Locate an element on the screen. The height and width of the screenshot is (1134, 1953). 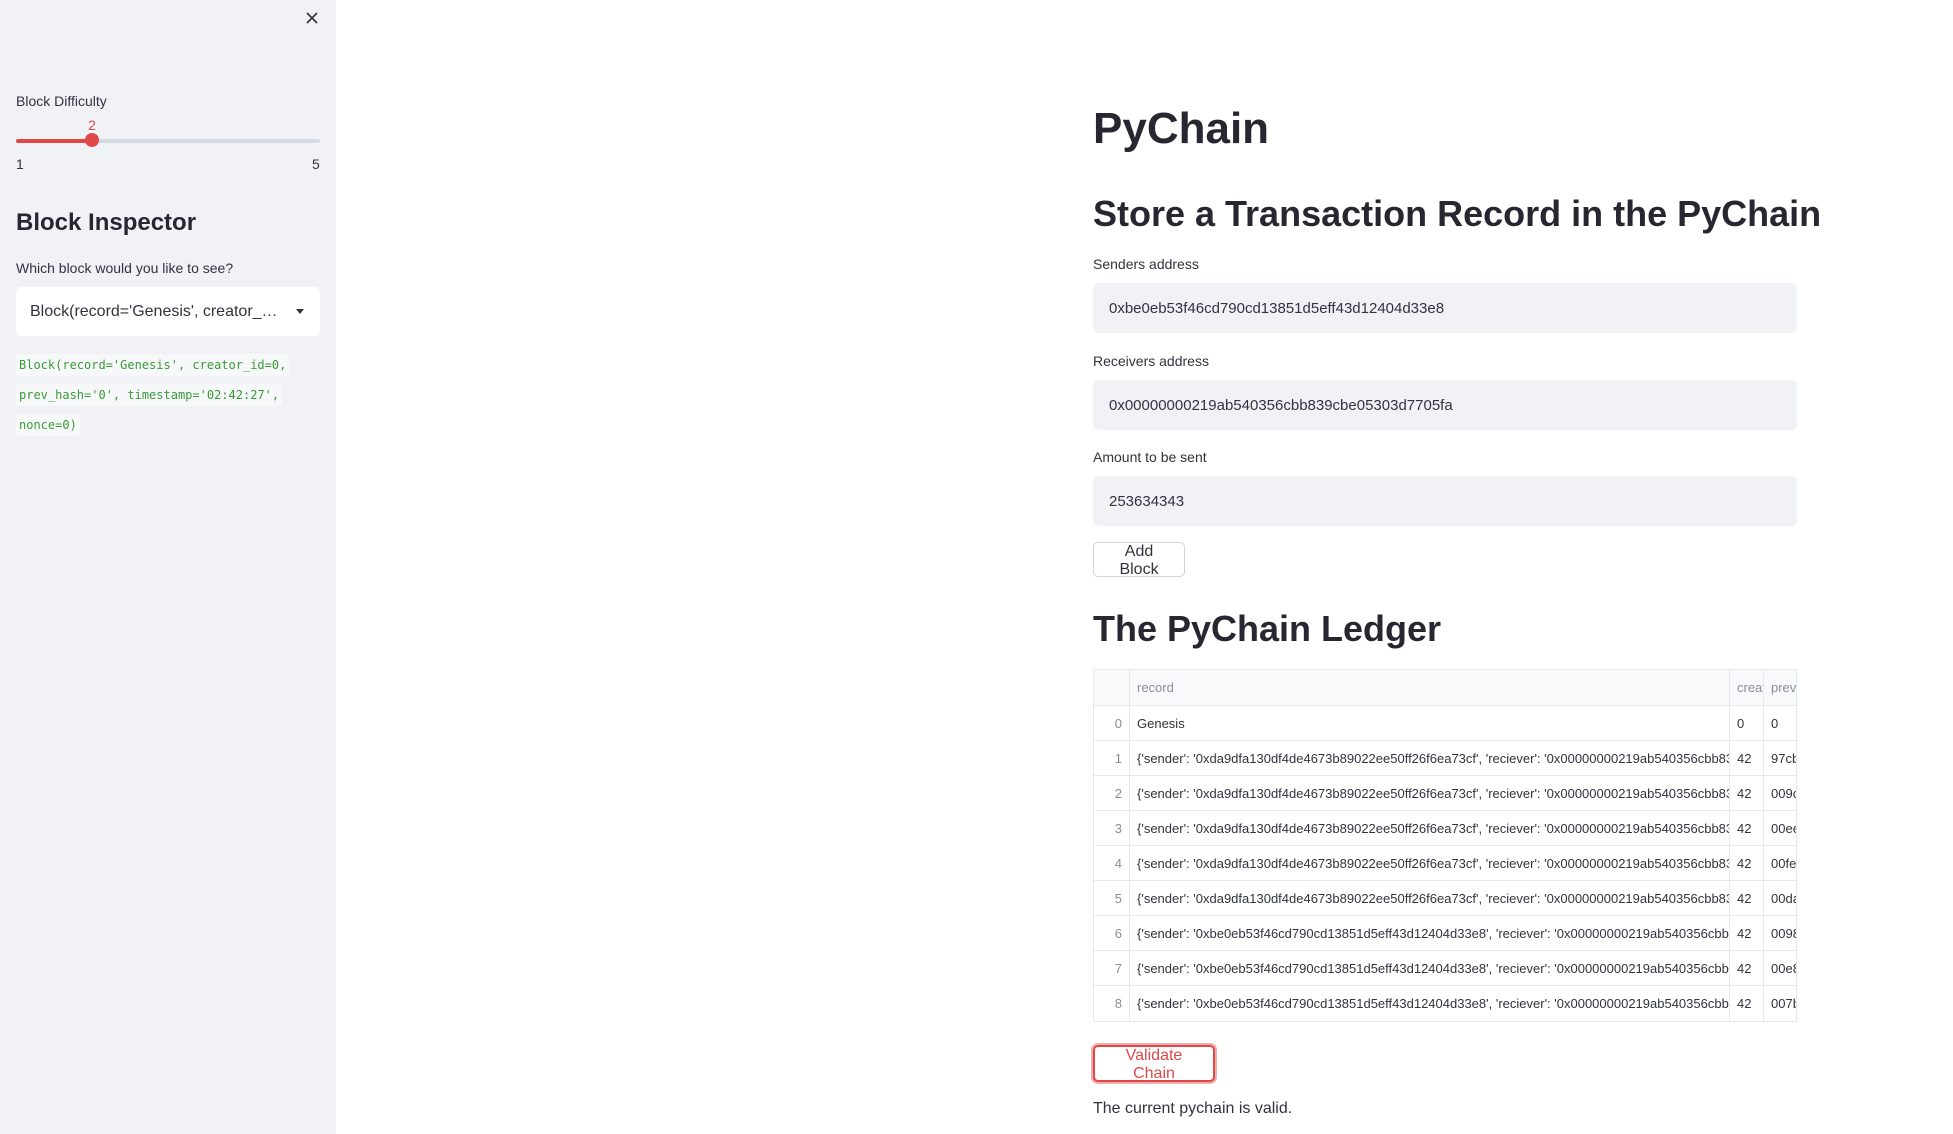
prev-hash-cell: 00da is located at coordinates (1780, 898).